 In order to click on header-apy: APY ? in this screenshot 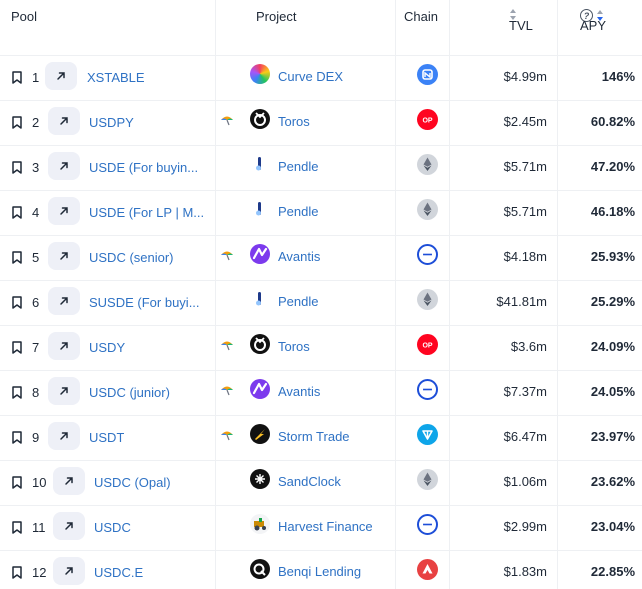, I will do `click(593, 21)`.